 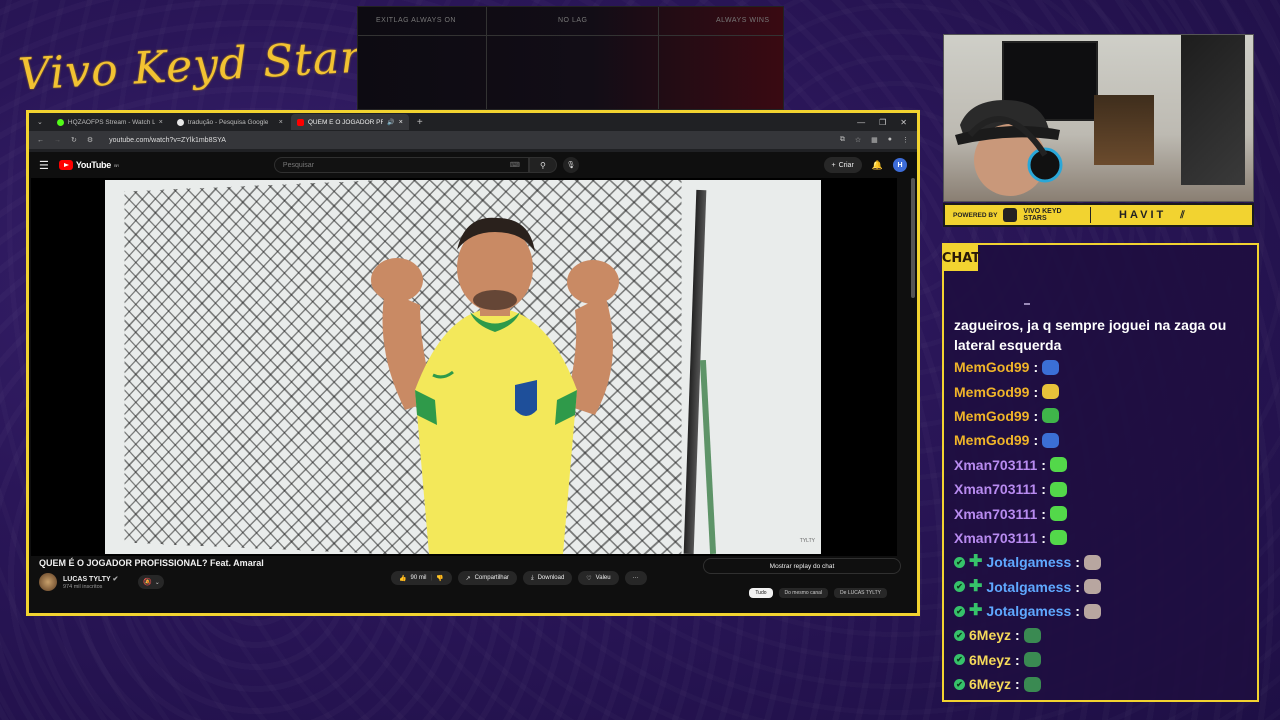 I want to click on site-info-icon: ⚙, so click(x=90, y=140).